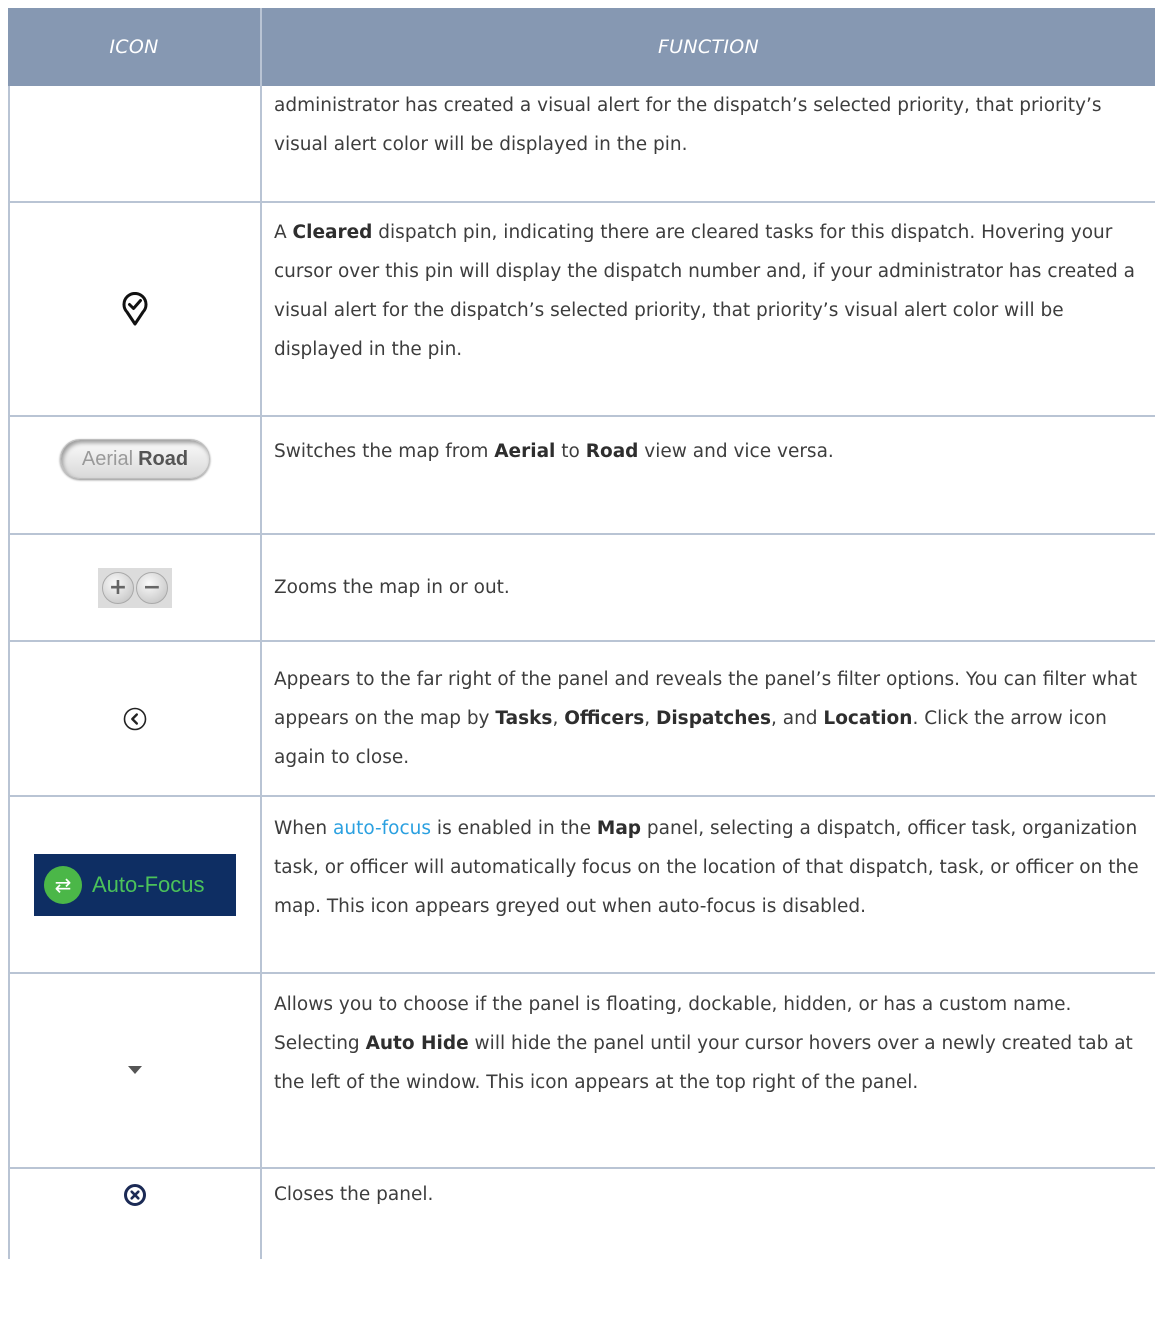 The width and height of the screenshot is (1155, 1320). What do you see at coordinates (604, 718) in the screenshot?
I see `bold-term: Officers` at bounding box center [604, 718].